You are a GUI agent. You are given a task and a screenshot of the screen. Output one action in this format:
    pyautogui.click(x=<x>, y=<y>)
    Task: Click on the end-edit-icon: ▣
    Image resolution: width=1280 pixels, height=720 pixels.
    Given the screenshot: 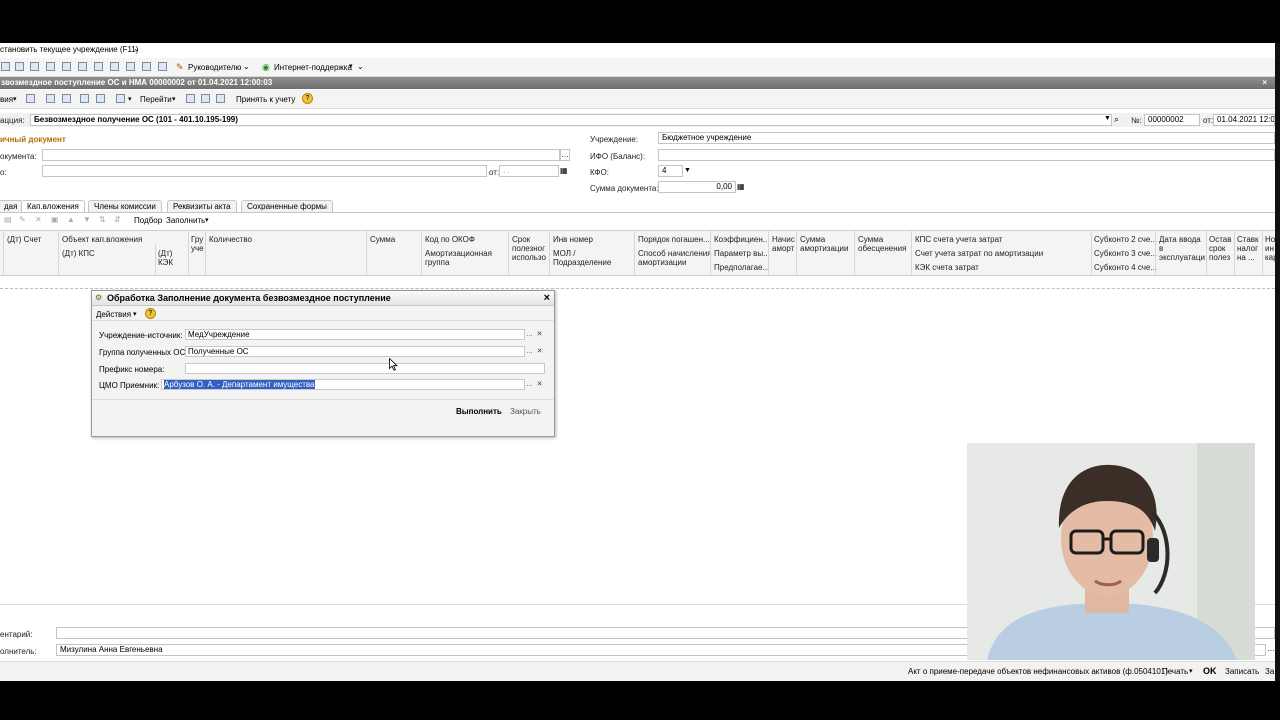 What is the action you would take?
    pyautogui.click(x=55, y=219)
    